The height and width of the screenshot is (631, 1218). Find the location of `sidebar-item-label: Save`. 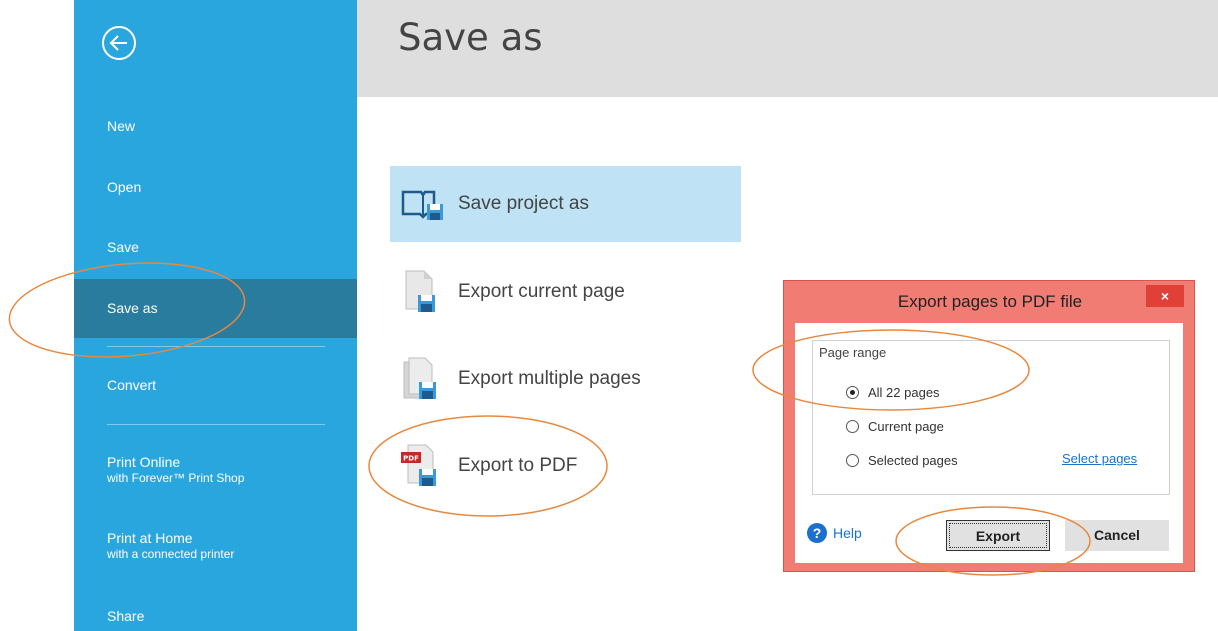

sidebar-item-label: Save is located at coordinates (123, 247).